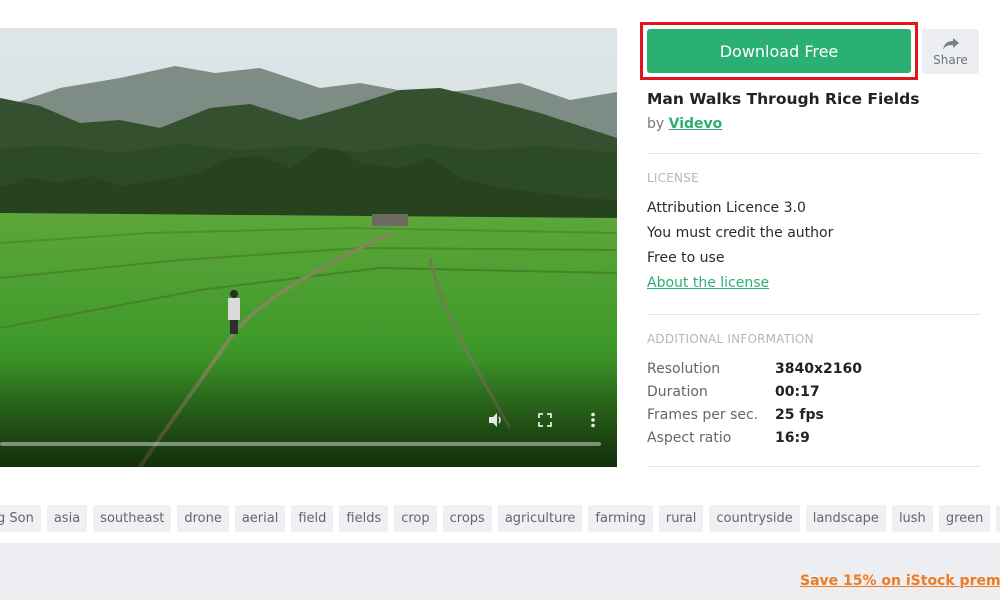 This screenshot has height=600, width=1000. Describe the element at coordinates (593, 420) in the screenshot. I see `more-options-icon` at that location.